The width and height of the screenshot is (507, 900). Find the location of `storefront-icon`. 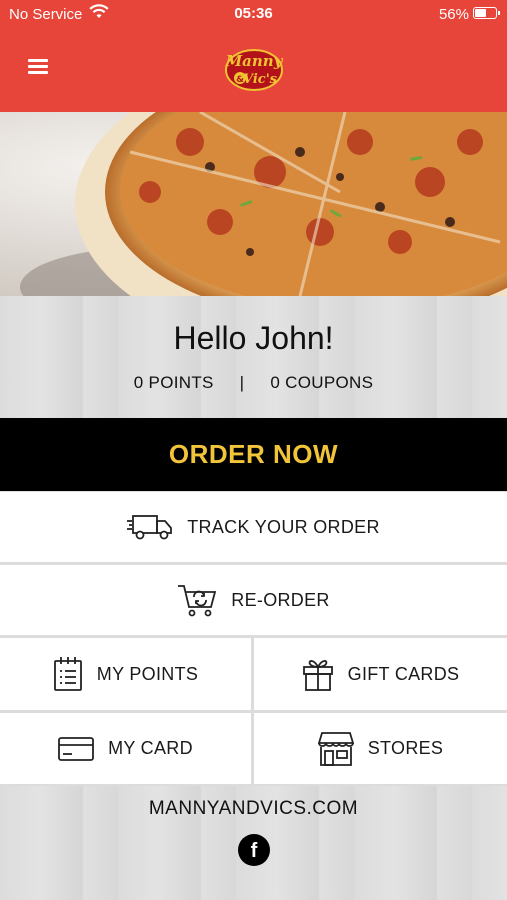

storefront-icon is located at coordinates (335, 748).